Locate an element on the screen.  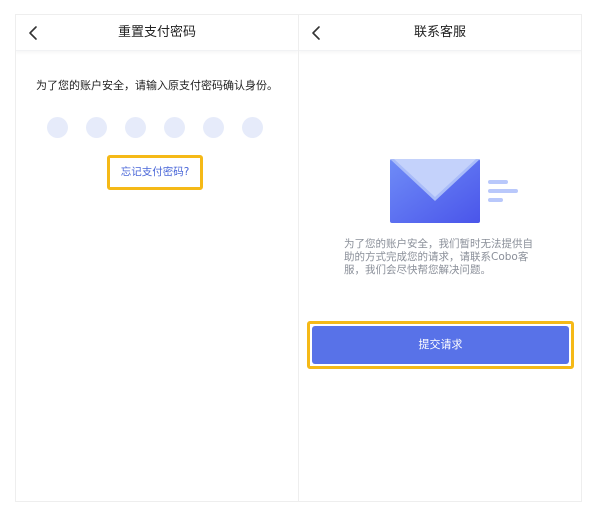
envelope-icon is located at coordinates (435, 191).